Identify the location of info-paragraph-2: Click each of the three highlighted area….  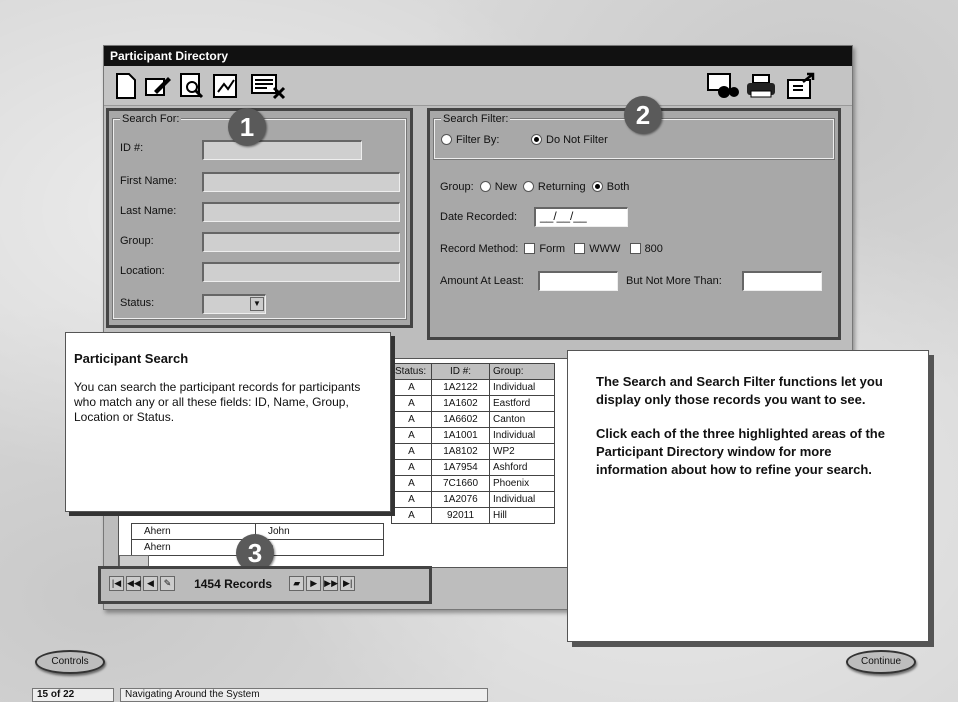
(740, 451).